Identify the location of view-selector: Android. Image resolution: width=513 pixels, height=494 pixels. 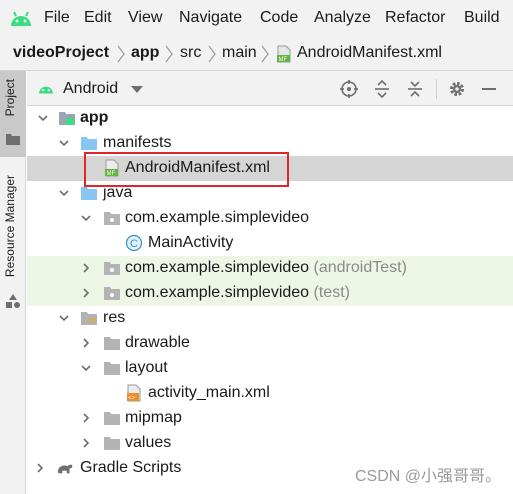
(90, 89).